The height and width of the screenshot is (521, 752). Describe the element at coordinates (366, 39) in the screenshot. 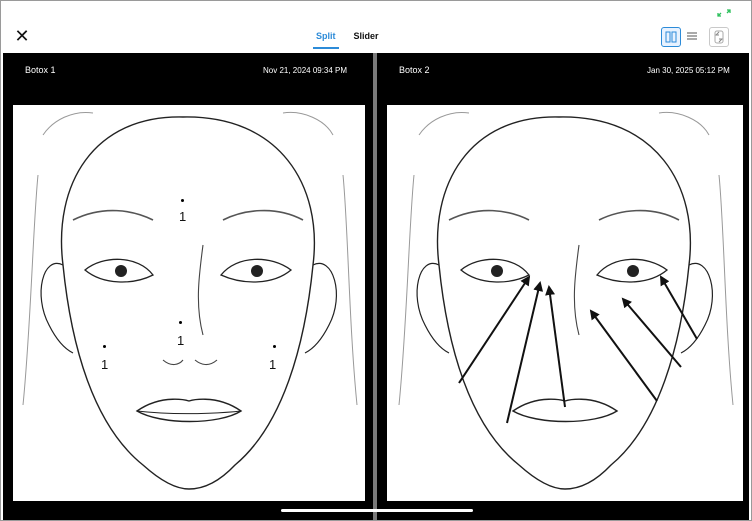

I see `tab-slider: Slider` at that location.